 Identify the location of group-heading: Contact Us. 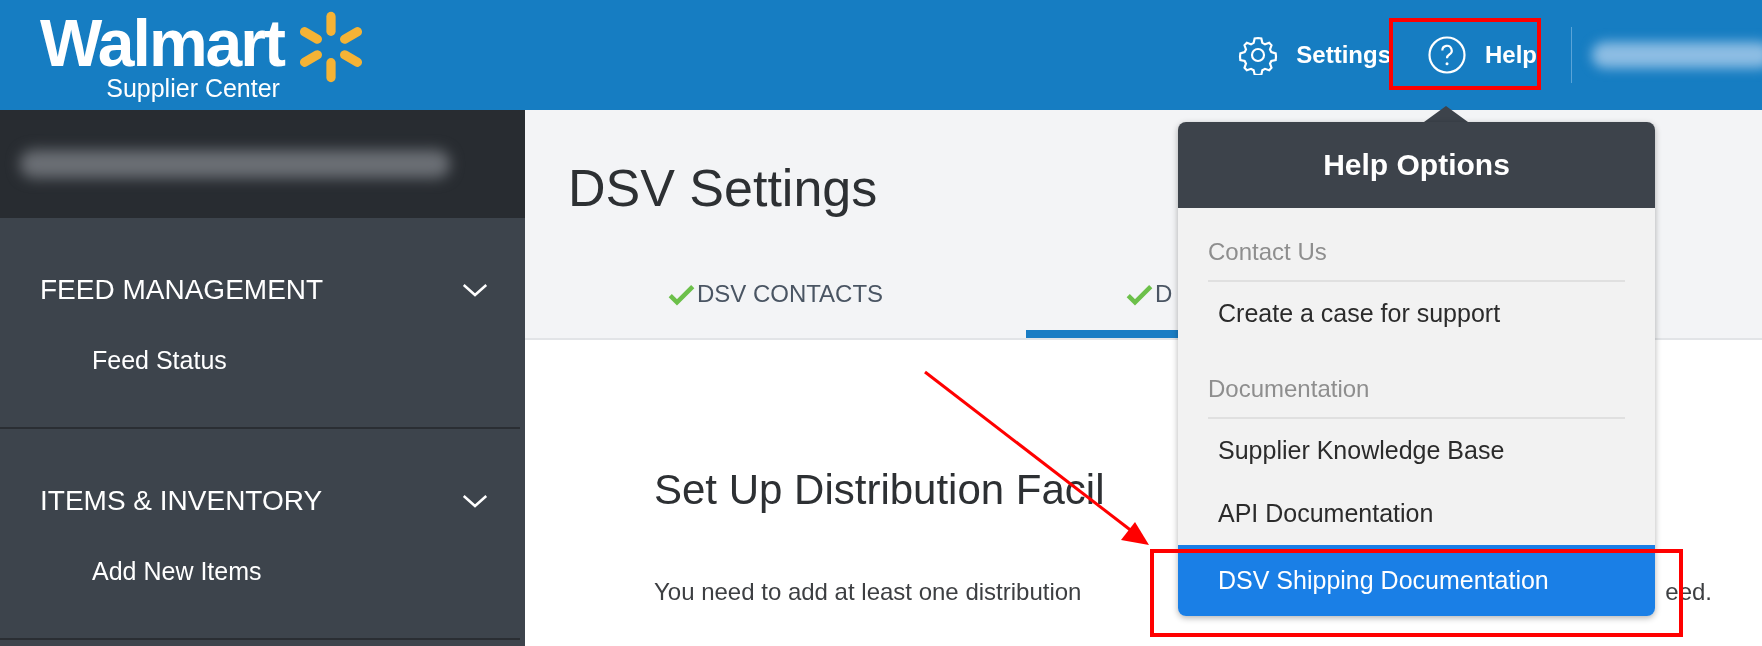
(1416, 245).